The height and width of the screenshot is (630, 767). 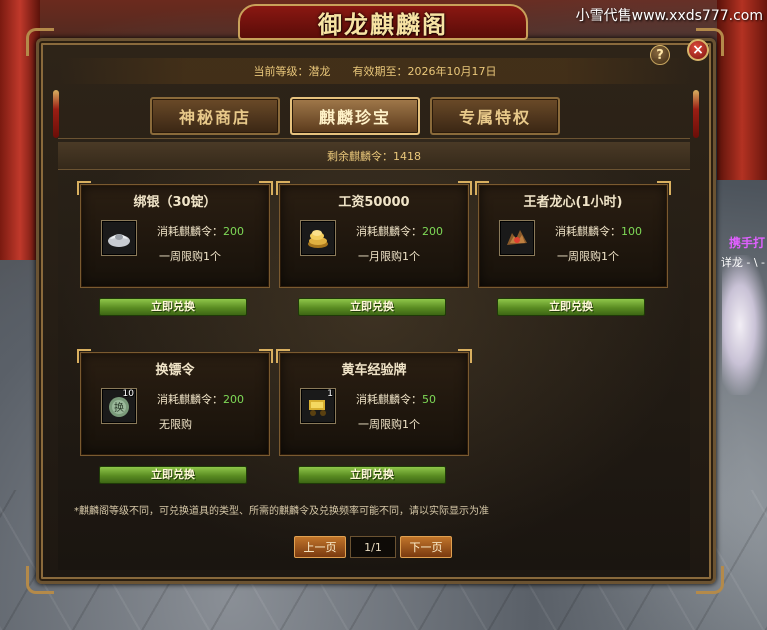 I want to click on player-tag: 携手打, so click(x=746, y=243).